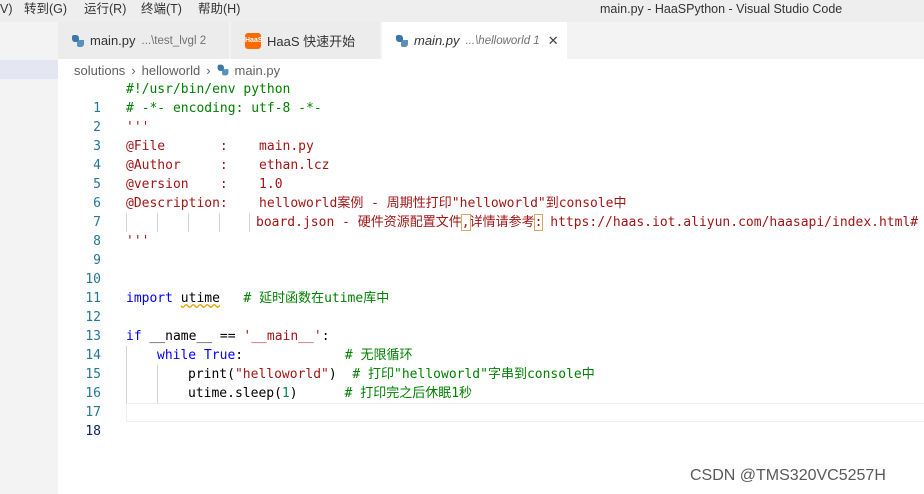 Image resolution: width=924 pixels, height=494 pixels. I want to click on tab-main-py-test-lvgl: main.py ...\test_lvgl 2, so click(144, 40).